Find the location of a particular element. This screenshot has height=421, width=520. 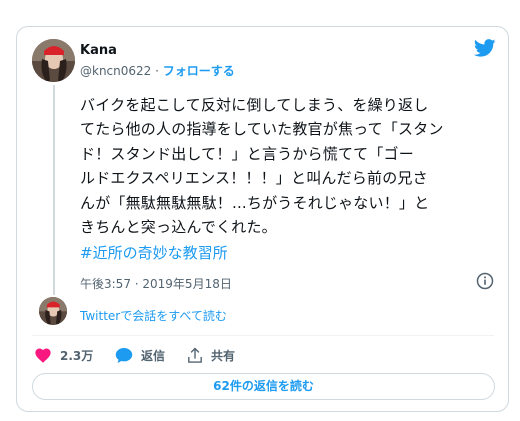

tweet-timestamp: 午後3:57 · 2019年5月18日 is located at coordinates (156, 283).